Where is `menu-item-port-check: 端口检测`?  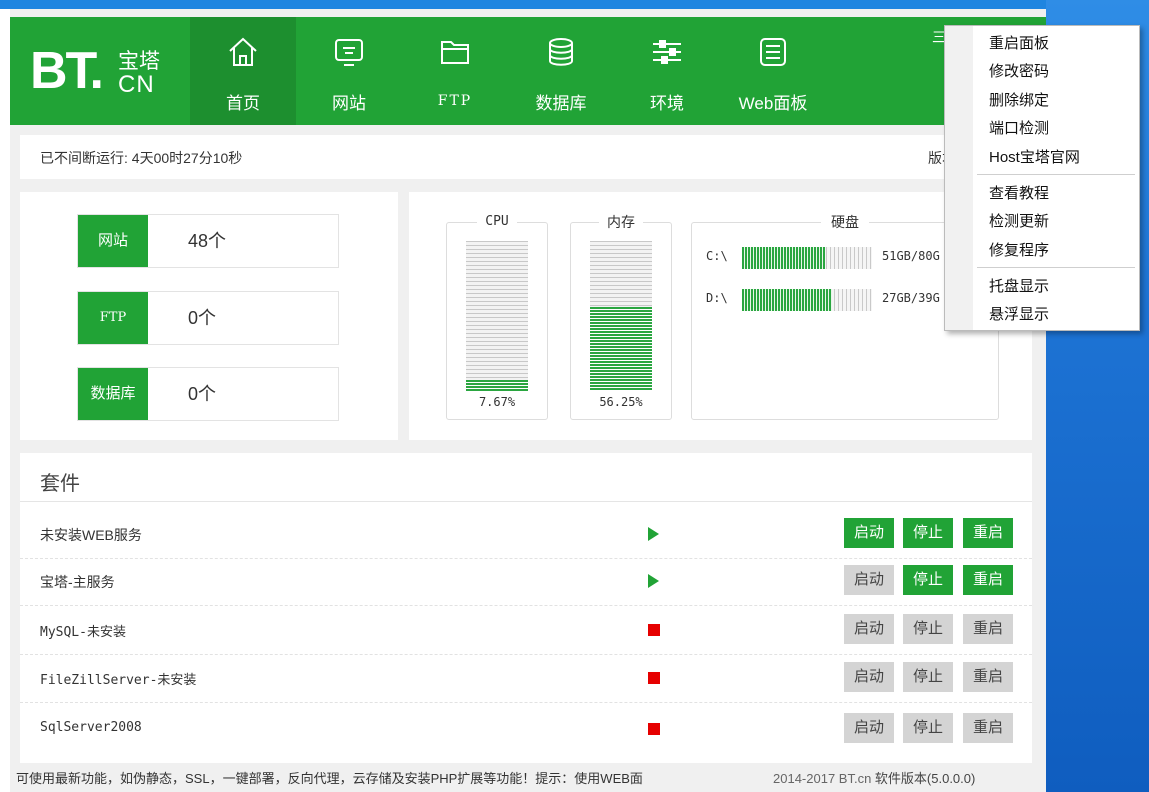
menu-item-port-check: 端口检测 is located at coordinates (1019, 127).